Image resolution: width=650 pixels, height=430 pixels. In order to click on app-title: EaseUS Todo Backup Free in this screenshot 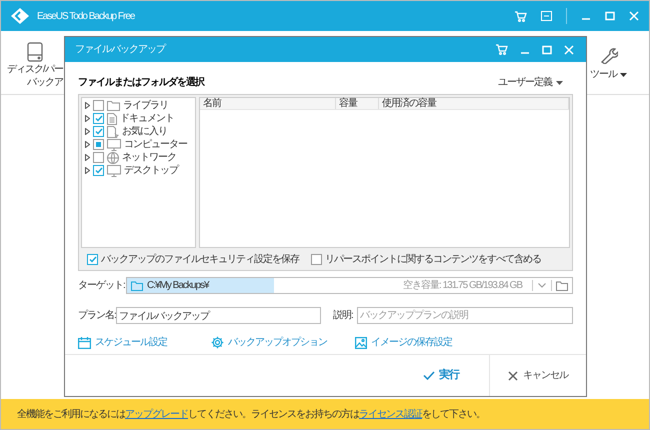, I will do `click(85, 16)`.